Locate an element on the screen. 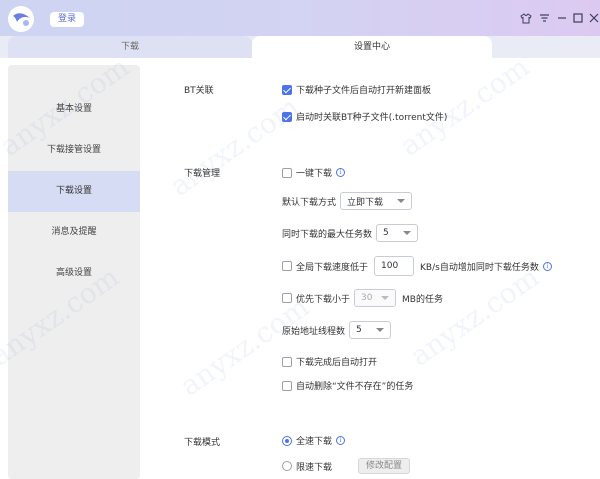 This screenshot has width=600, height=479. full-speed-option: 全速下载 i is located at coordinates (314, 440).